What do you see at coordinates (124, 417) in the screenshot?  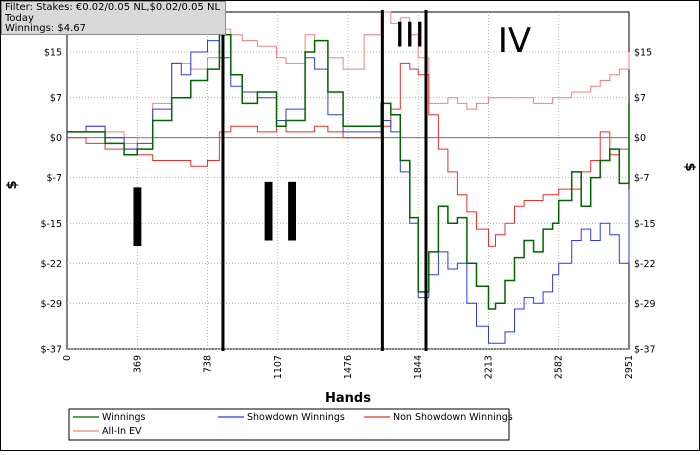 I see `legend-label-winnings: Winnings` at bounding box center [124, 417].